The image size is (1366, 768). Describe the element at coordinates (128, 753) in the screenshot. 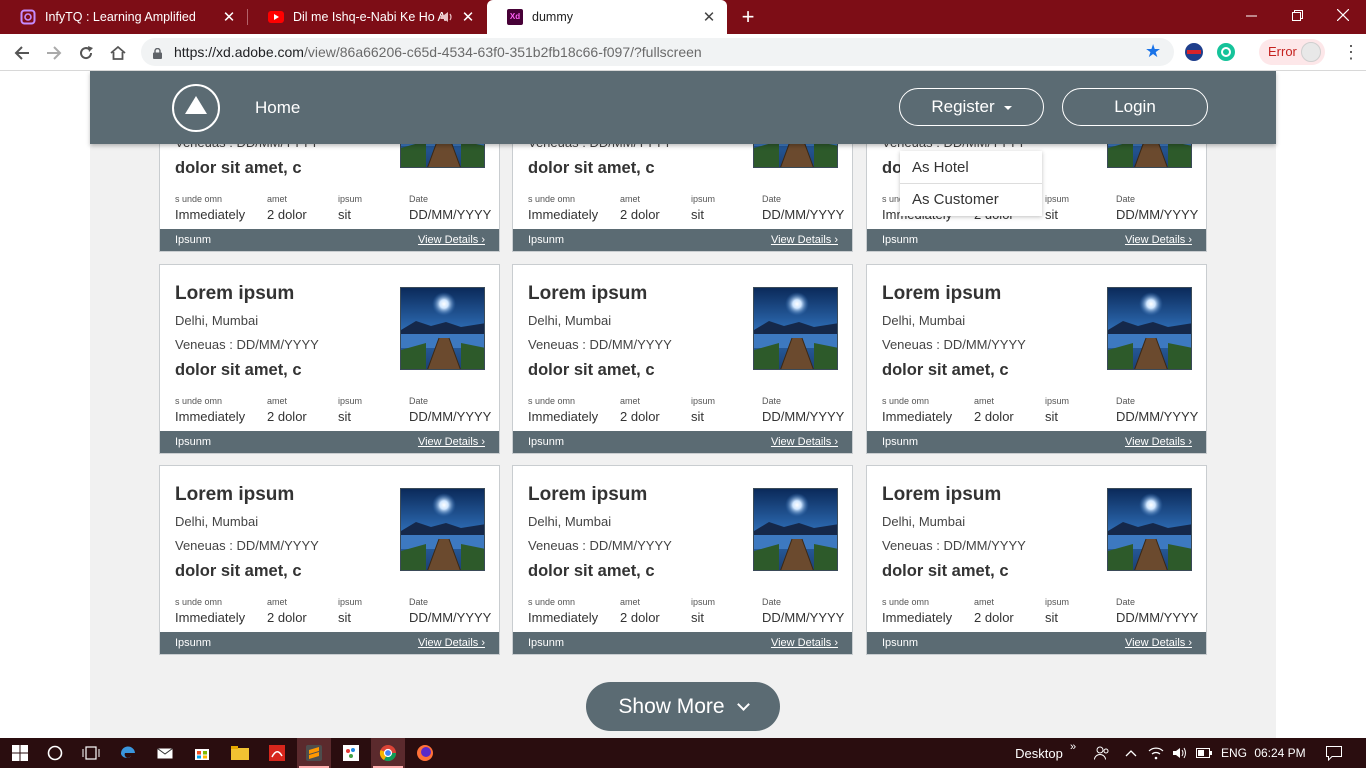

I see `edge-browser-icon` at that location.